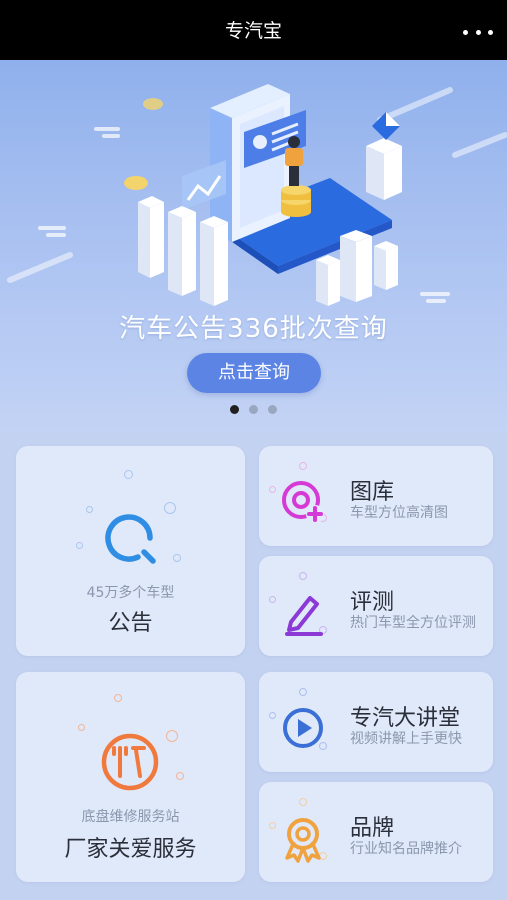  I want to click on review-card: 评测 热门车型全方位评测, so click(376, 606).